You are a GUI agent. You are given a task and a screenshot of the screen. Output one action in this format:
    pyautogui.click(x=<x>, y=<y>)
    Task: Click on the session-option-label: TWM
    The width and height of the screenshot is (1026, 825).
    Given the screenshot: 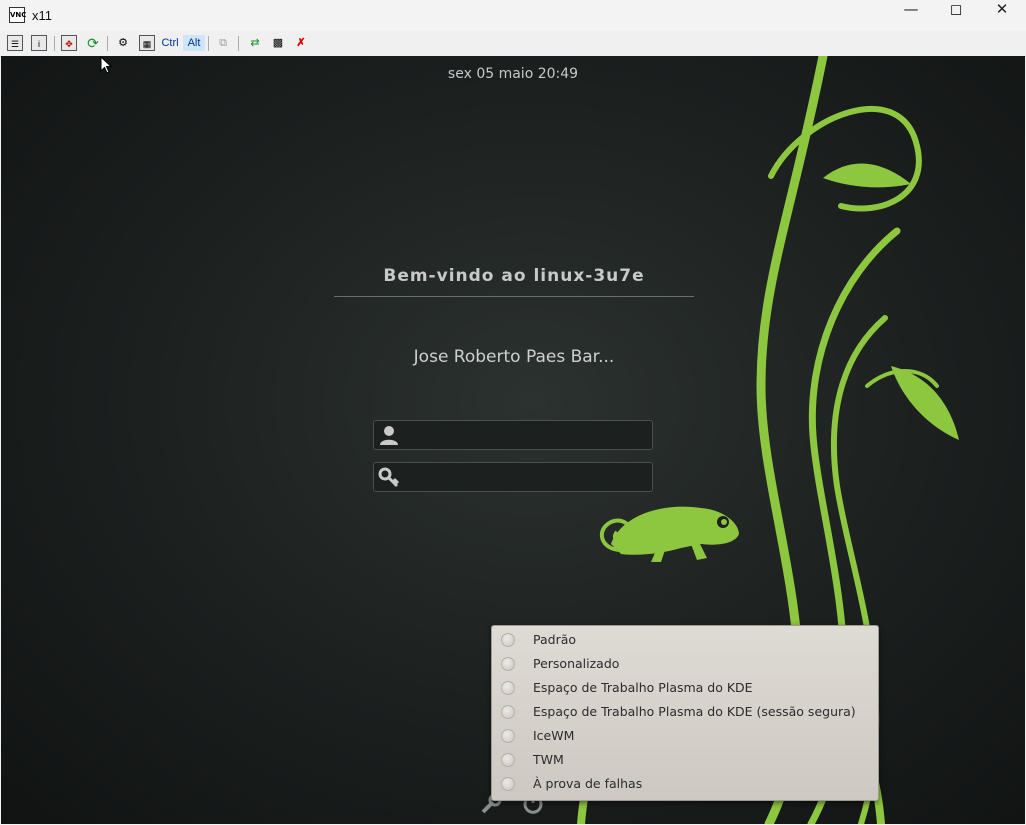 What is the action you would take?
    pyautogui.click(x=548, y=759)
    